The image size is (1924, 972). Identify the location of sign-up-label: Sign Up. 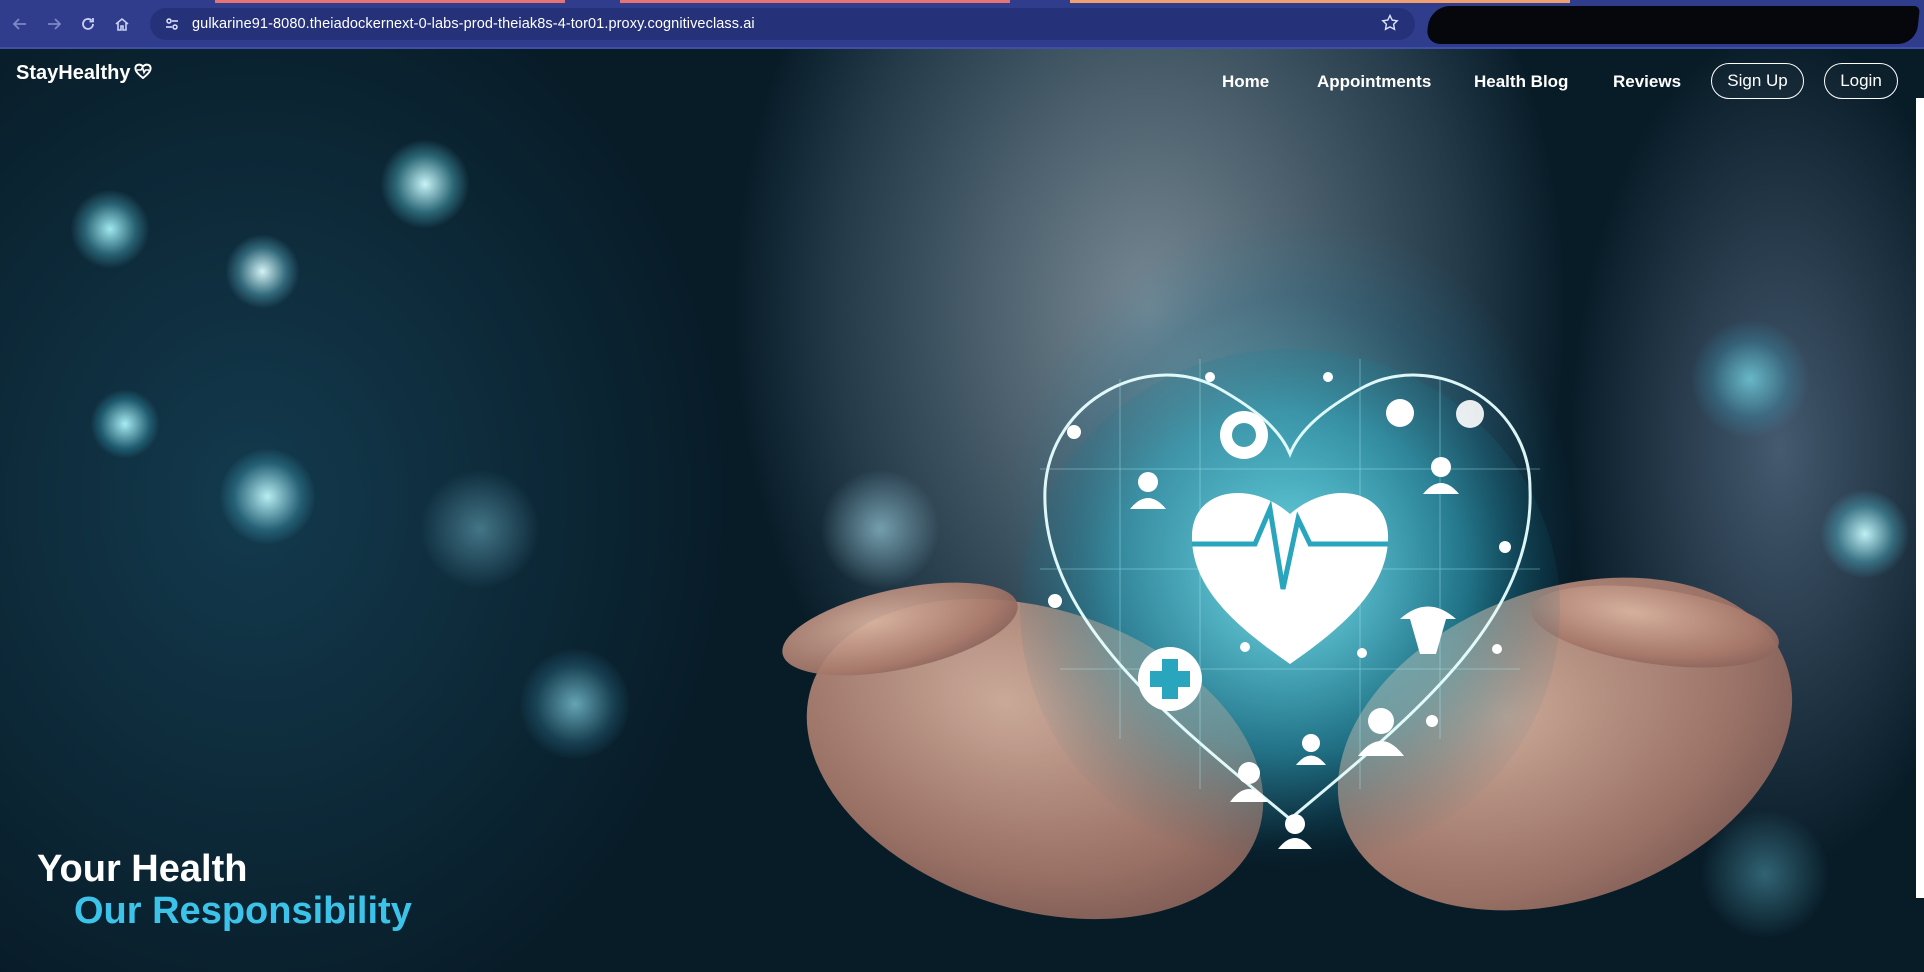
(1757, 80).